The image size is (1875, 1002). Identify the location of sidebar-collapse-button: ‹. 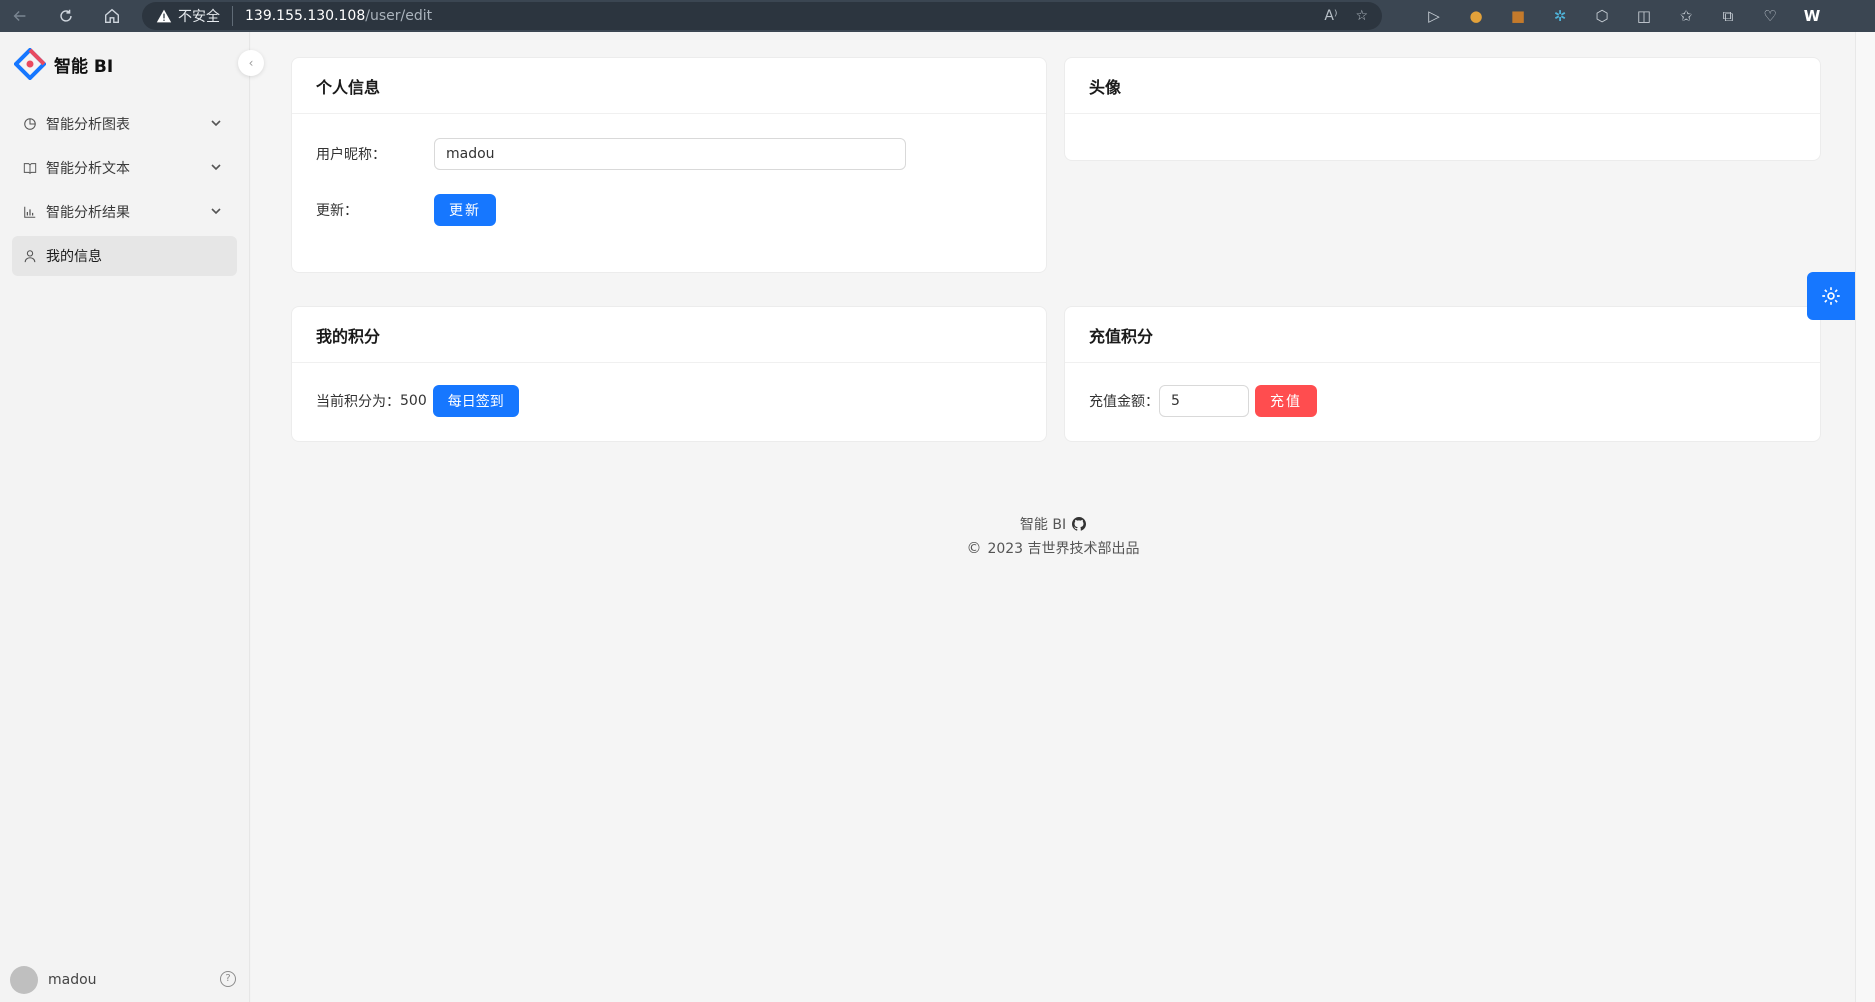
(251, 63).